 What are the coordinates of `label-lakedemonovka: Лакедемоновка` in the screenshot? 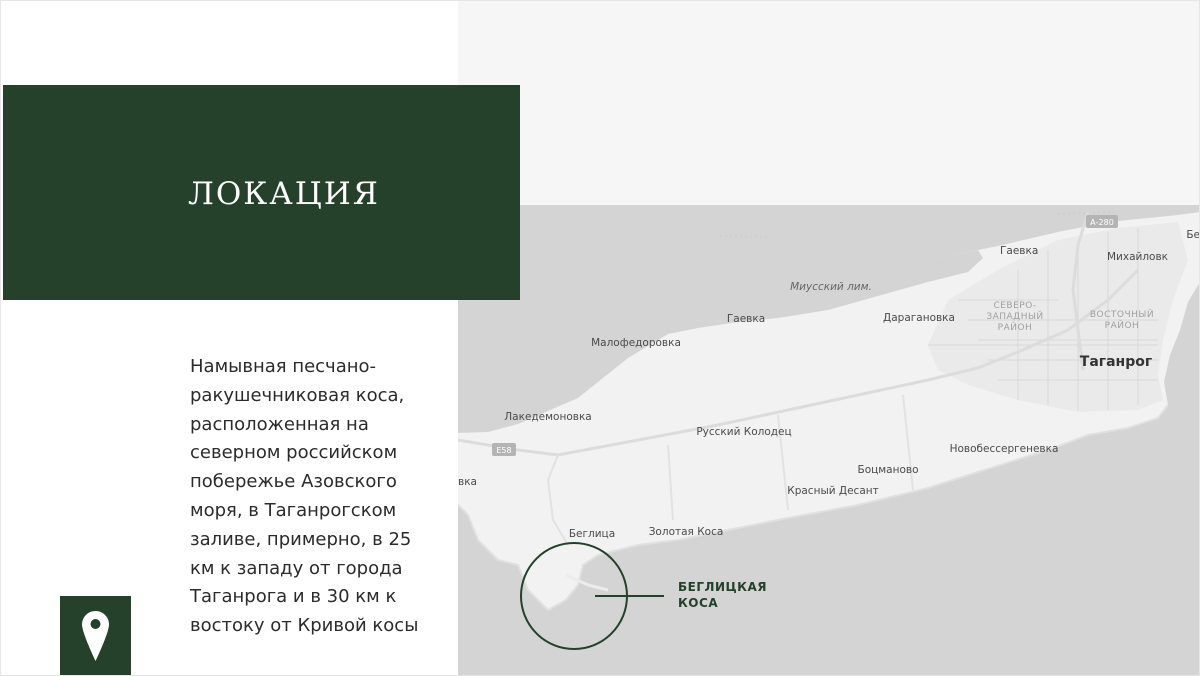 It's located at (547, 417).